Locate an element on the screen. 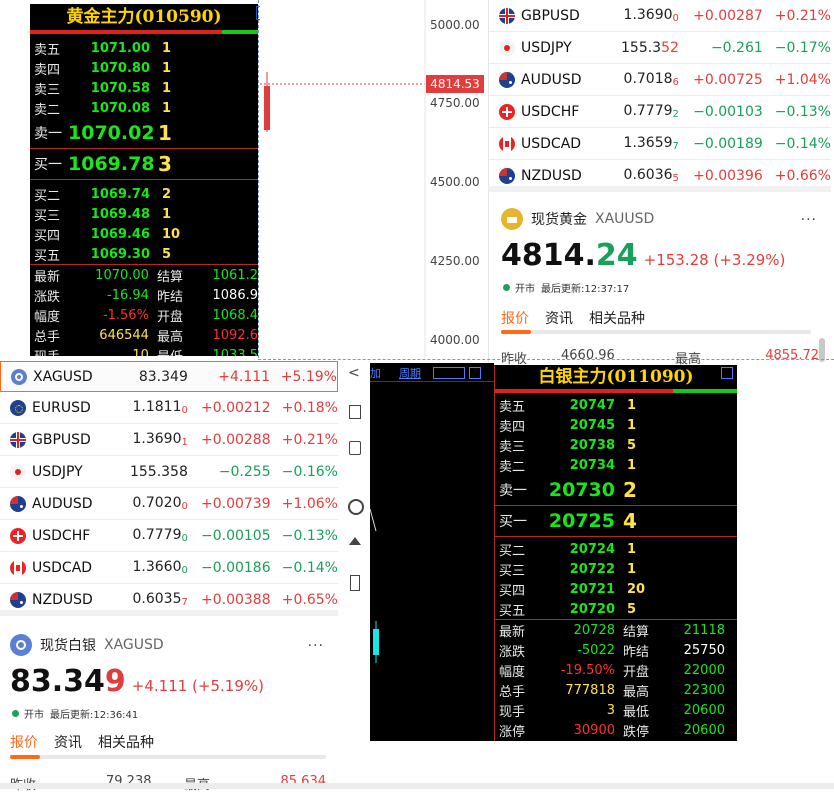  y-axis-tick: 5000.00 is located at coordinates (455, 25).